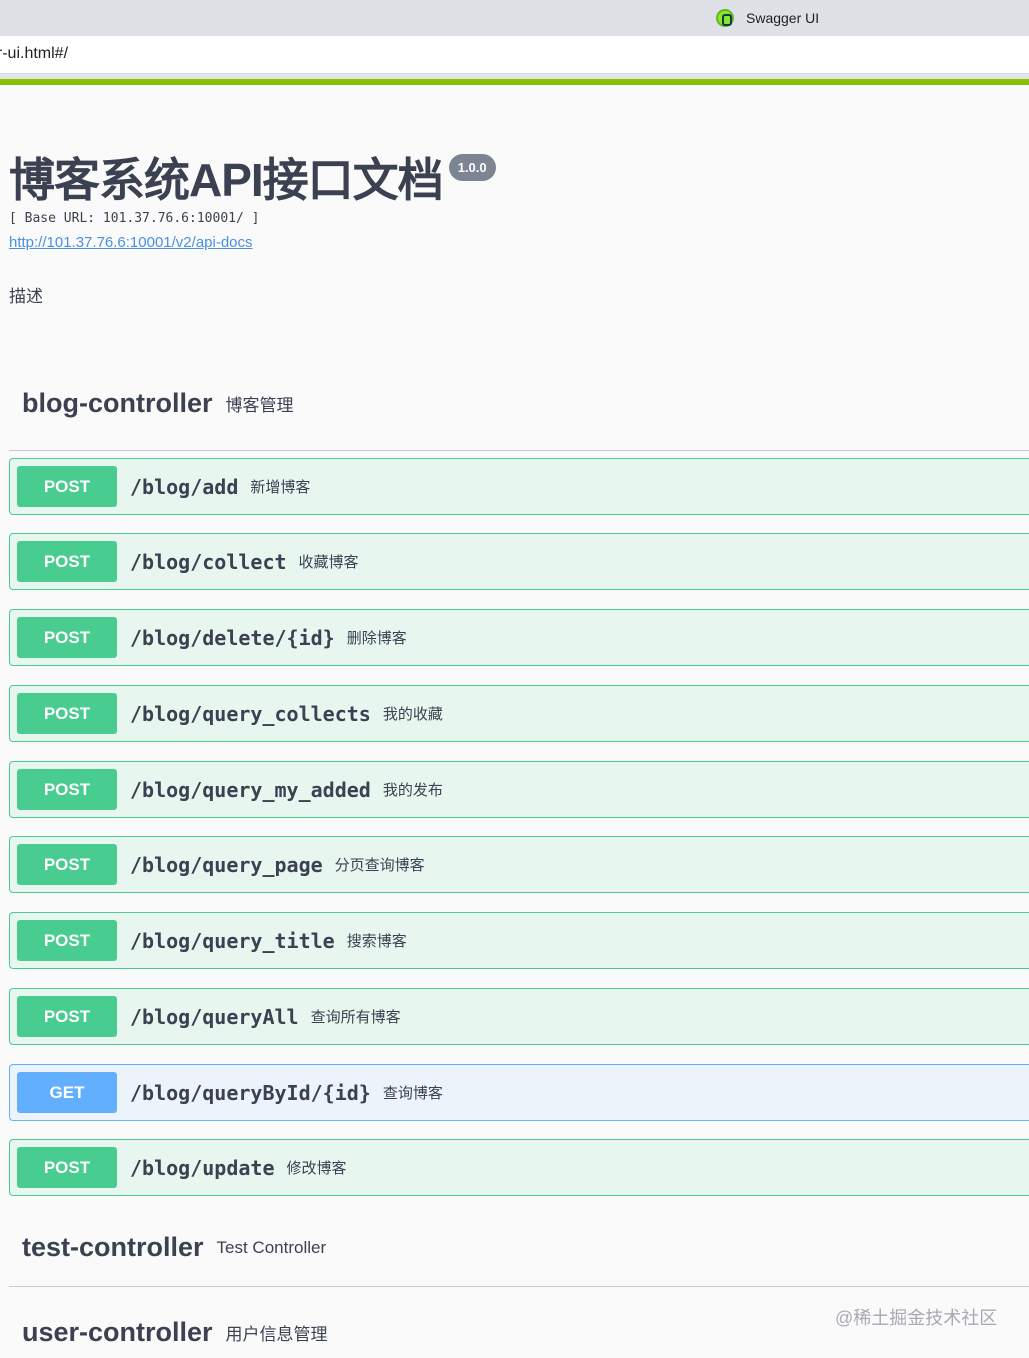 The width and height of the screenshot is (1029, 1358). Describe the element at coordinates (519, 1247) in the screenshot. I see `tag-header-test-controller: test-controller Test Controller` at that location.